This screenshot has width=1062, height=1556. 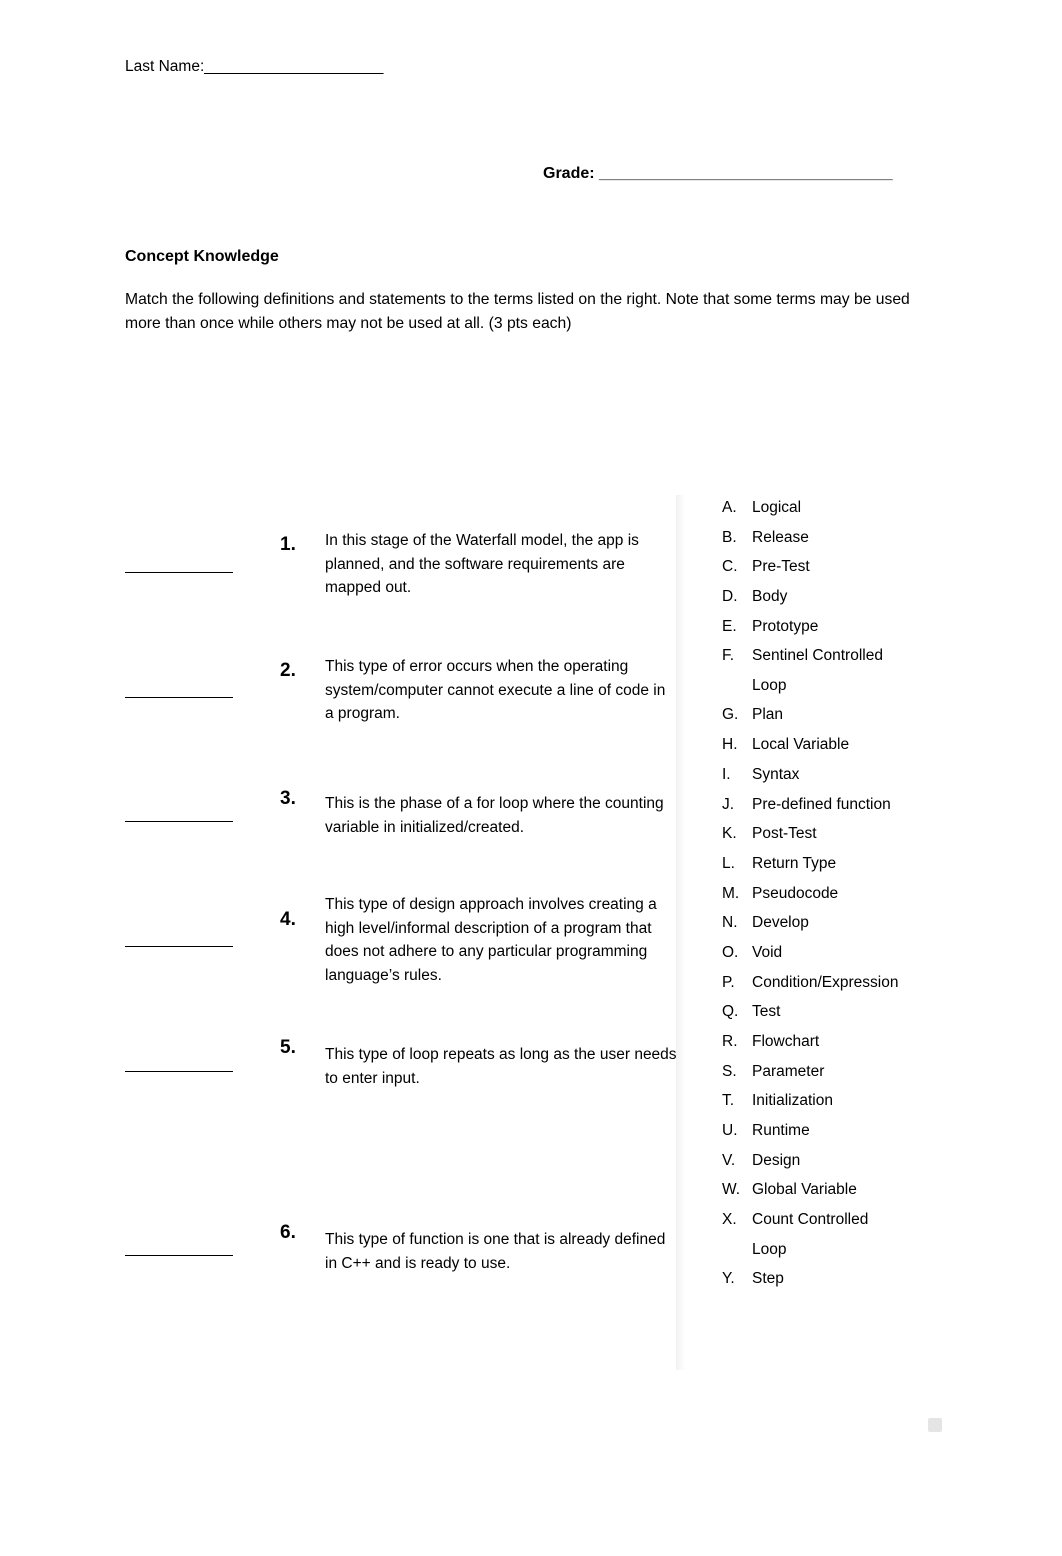 I want to click on term-item: X. Count Controlled Loop, so click(x=872, y=1241).